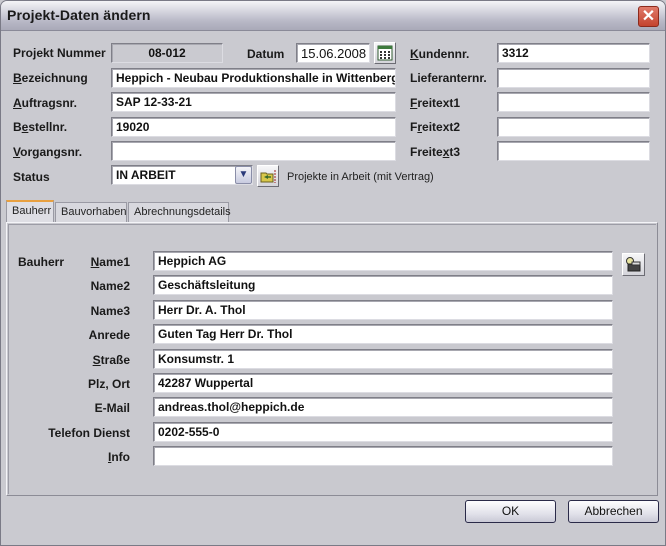  I want to click on projekt-nummer-field: 08-012, so click(167, 53).